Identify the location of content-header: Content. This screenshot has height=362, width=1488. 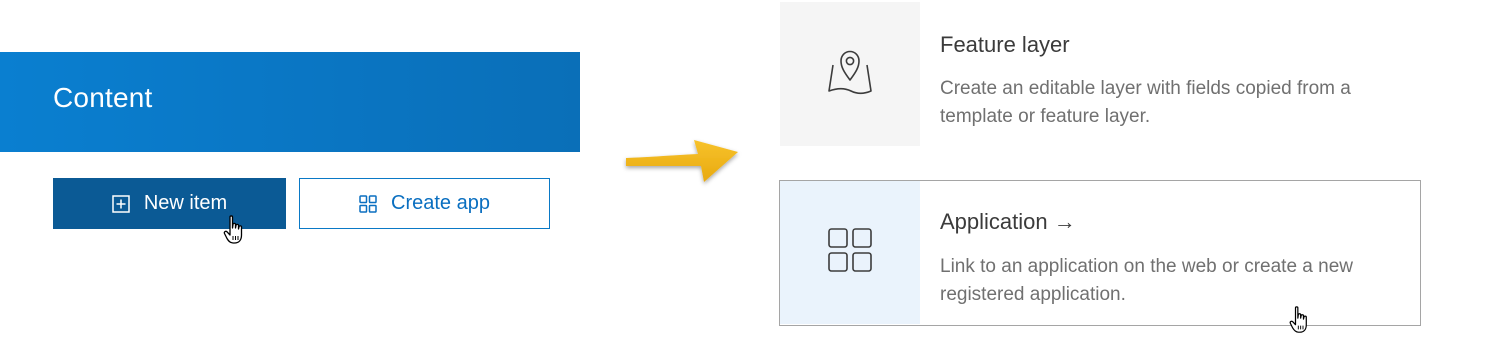
(290, 102).